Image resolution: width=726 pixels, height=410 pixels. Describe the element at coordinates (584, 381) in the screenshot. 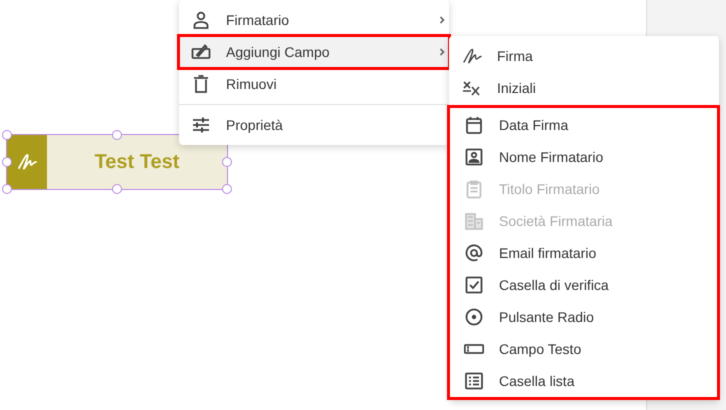

I see `menu-item: Casella lista` at that location.